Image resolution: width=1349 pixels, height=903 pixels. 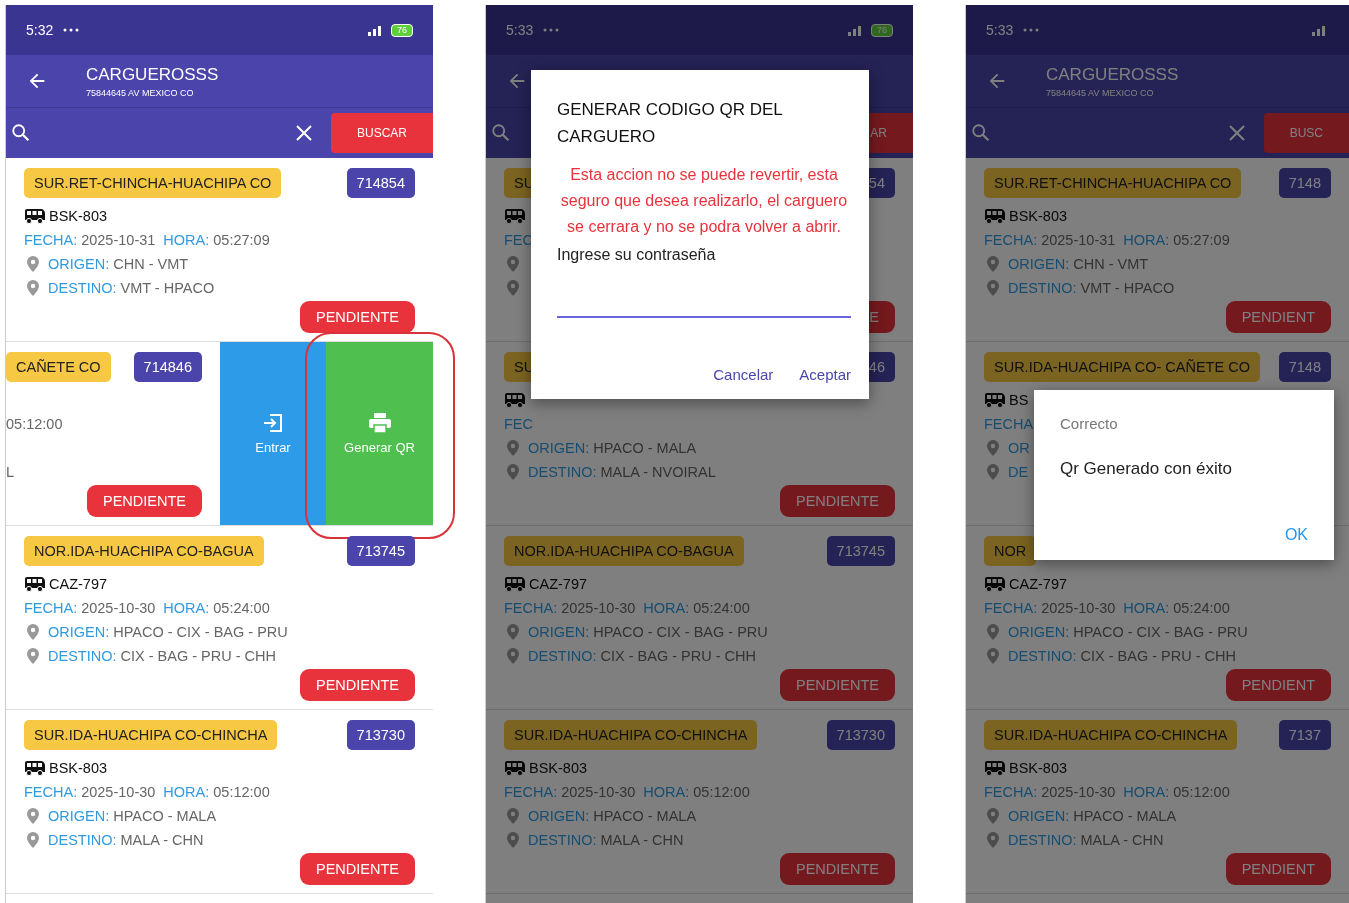 I want to click on dialog-title: Correcto, so click(x=1089, y=424).